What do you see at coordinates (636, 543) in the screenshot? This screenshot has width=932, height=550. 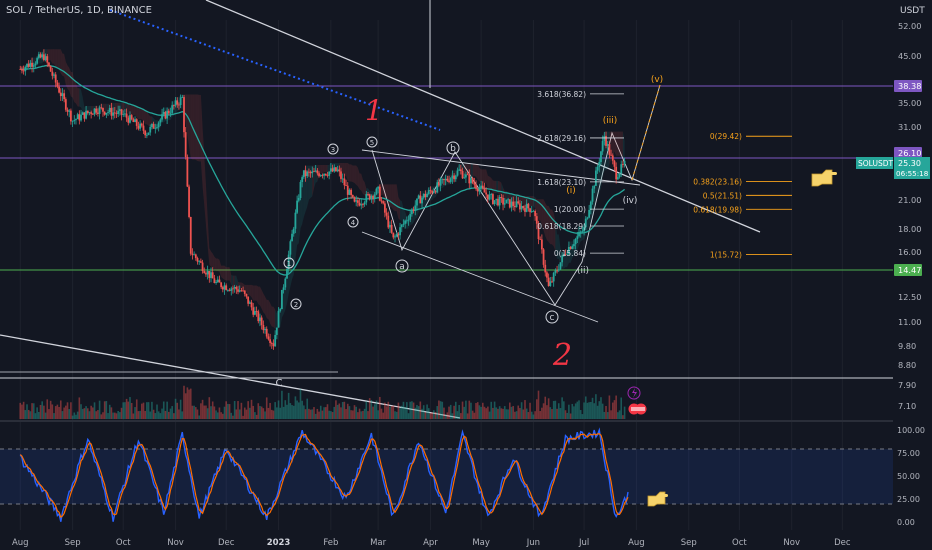 I see `time-tick: Aug` at bounding box center [636, 543].